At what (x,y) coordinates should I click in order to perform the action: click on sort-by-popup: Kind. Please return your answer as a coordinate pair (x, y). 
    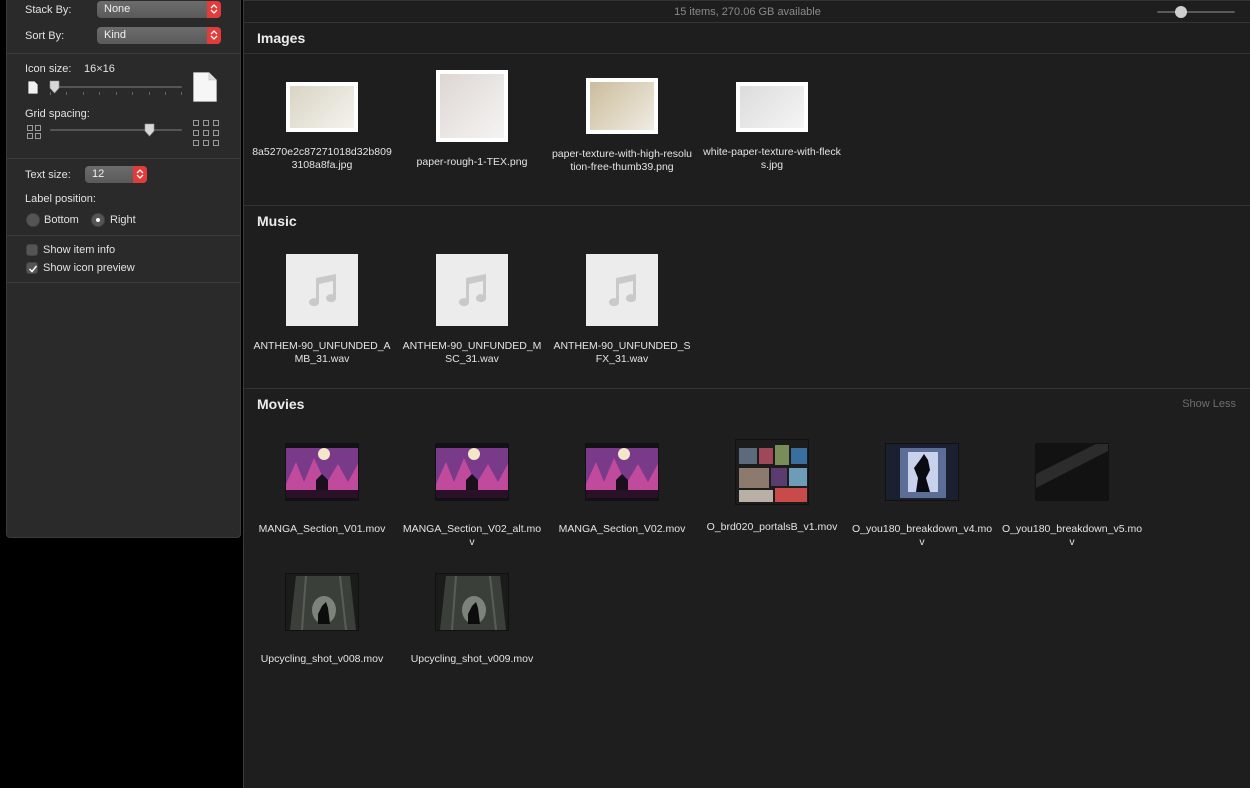
    Looking at the image, I should click on (159, 35).